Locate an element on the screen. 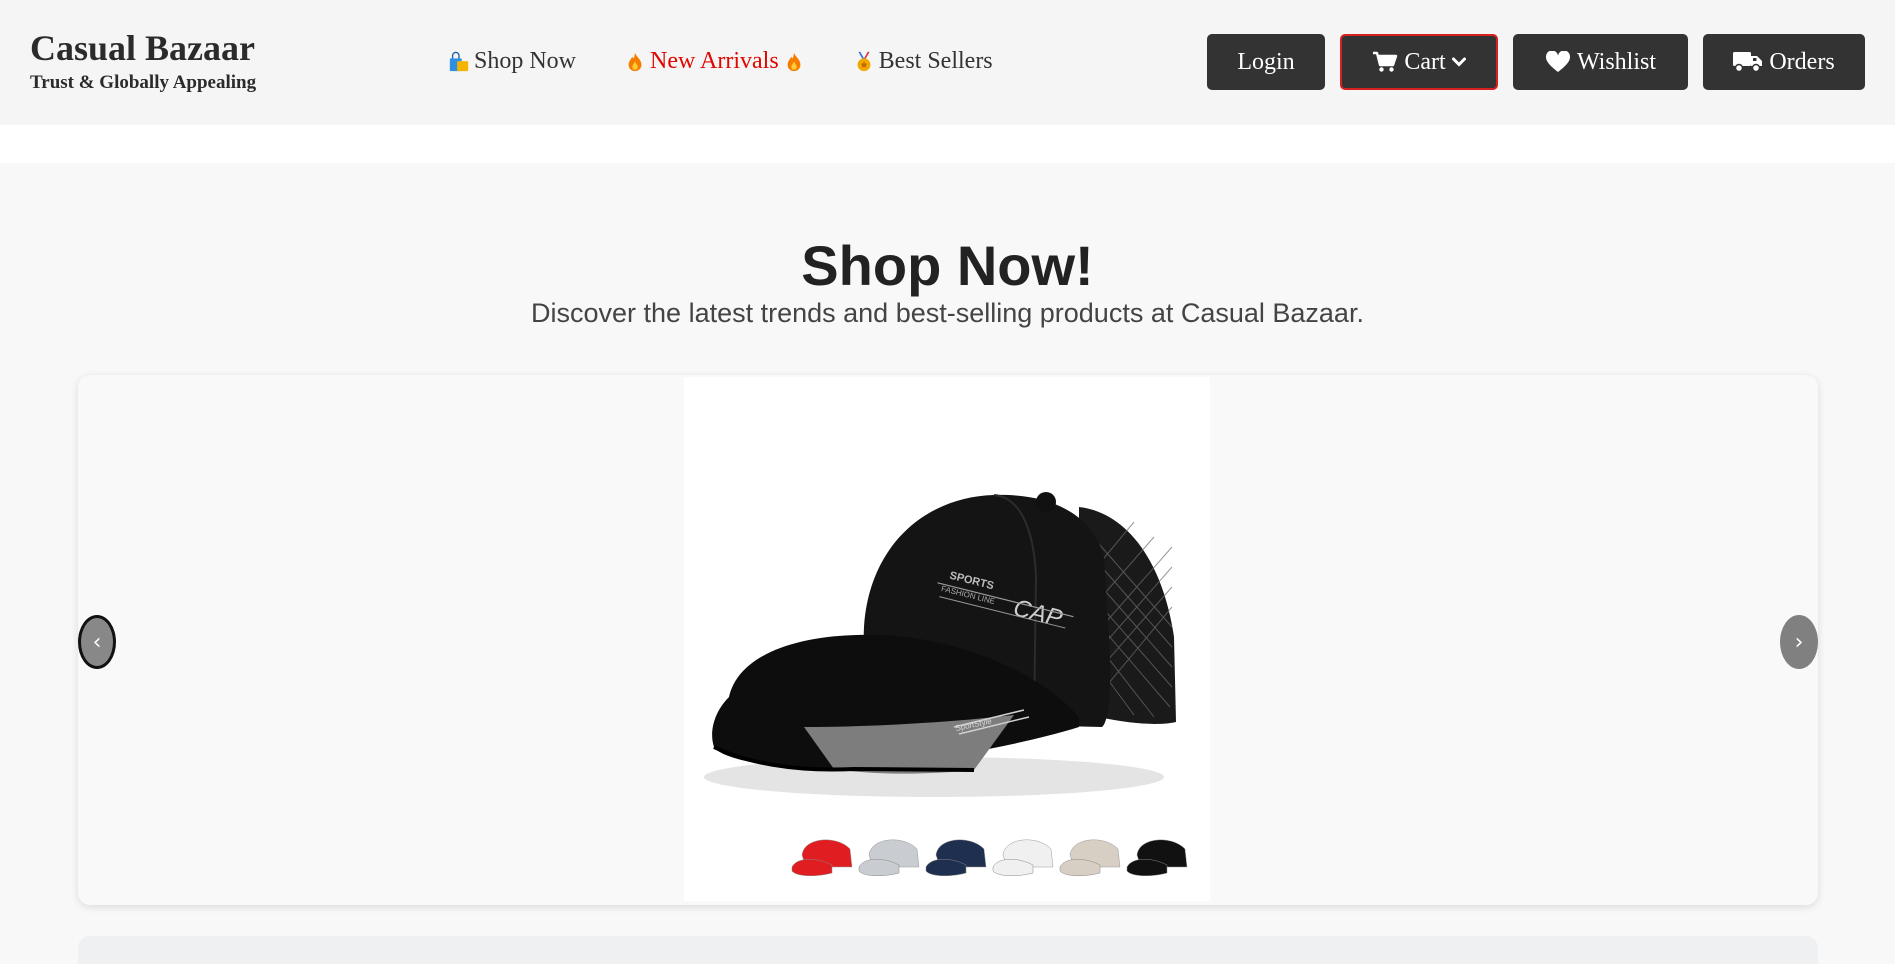 Image resolution: width=1895 pixels, height=964 pixels. cart-icon is located at coordinates (1385, 61).